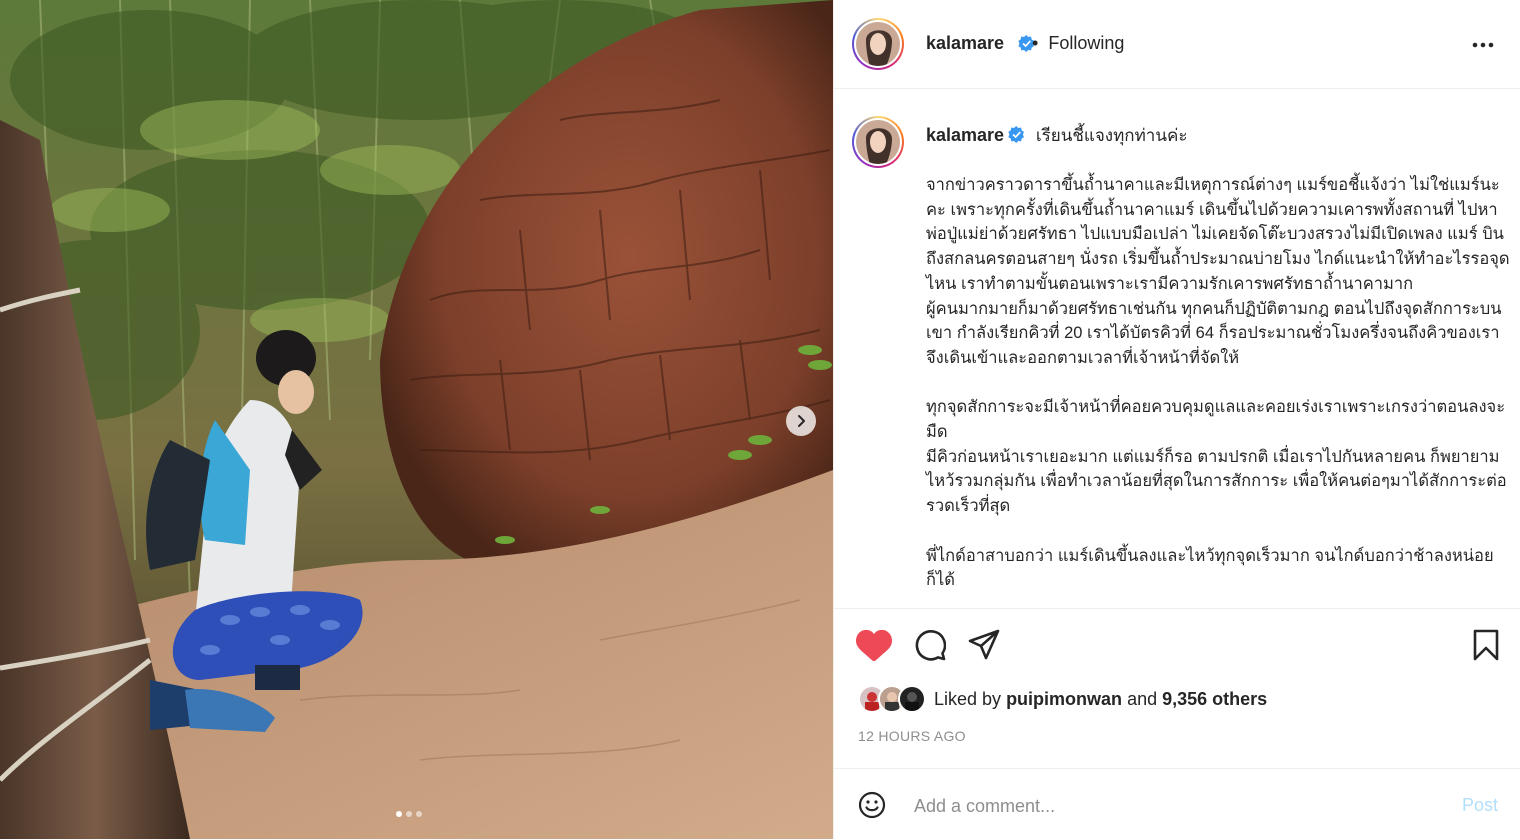  I want to click on carousel-indicator, so click(409, 814).